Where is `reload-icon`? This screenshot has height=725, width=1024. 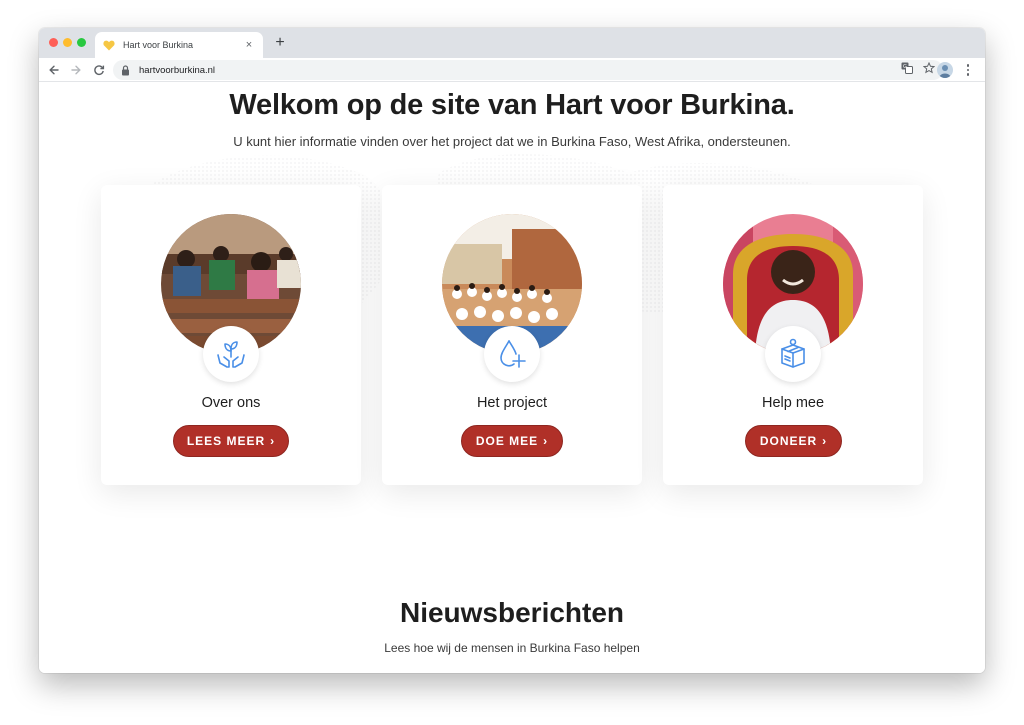
reload-icon is located at coordinates (99, 70).